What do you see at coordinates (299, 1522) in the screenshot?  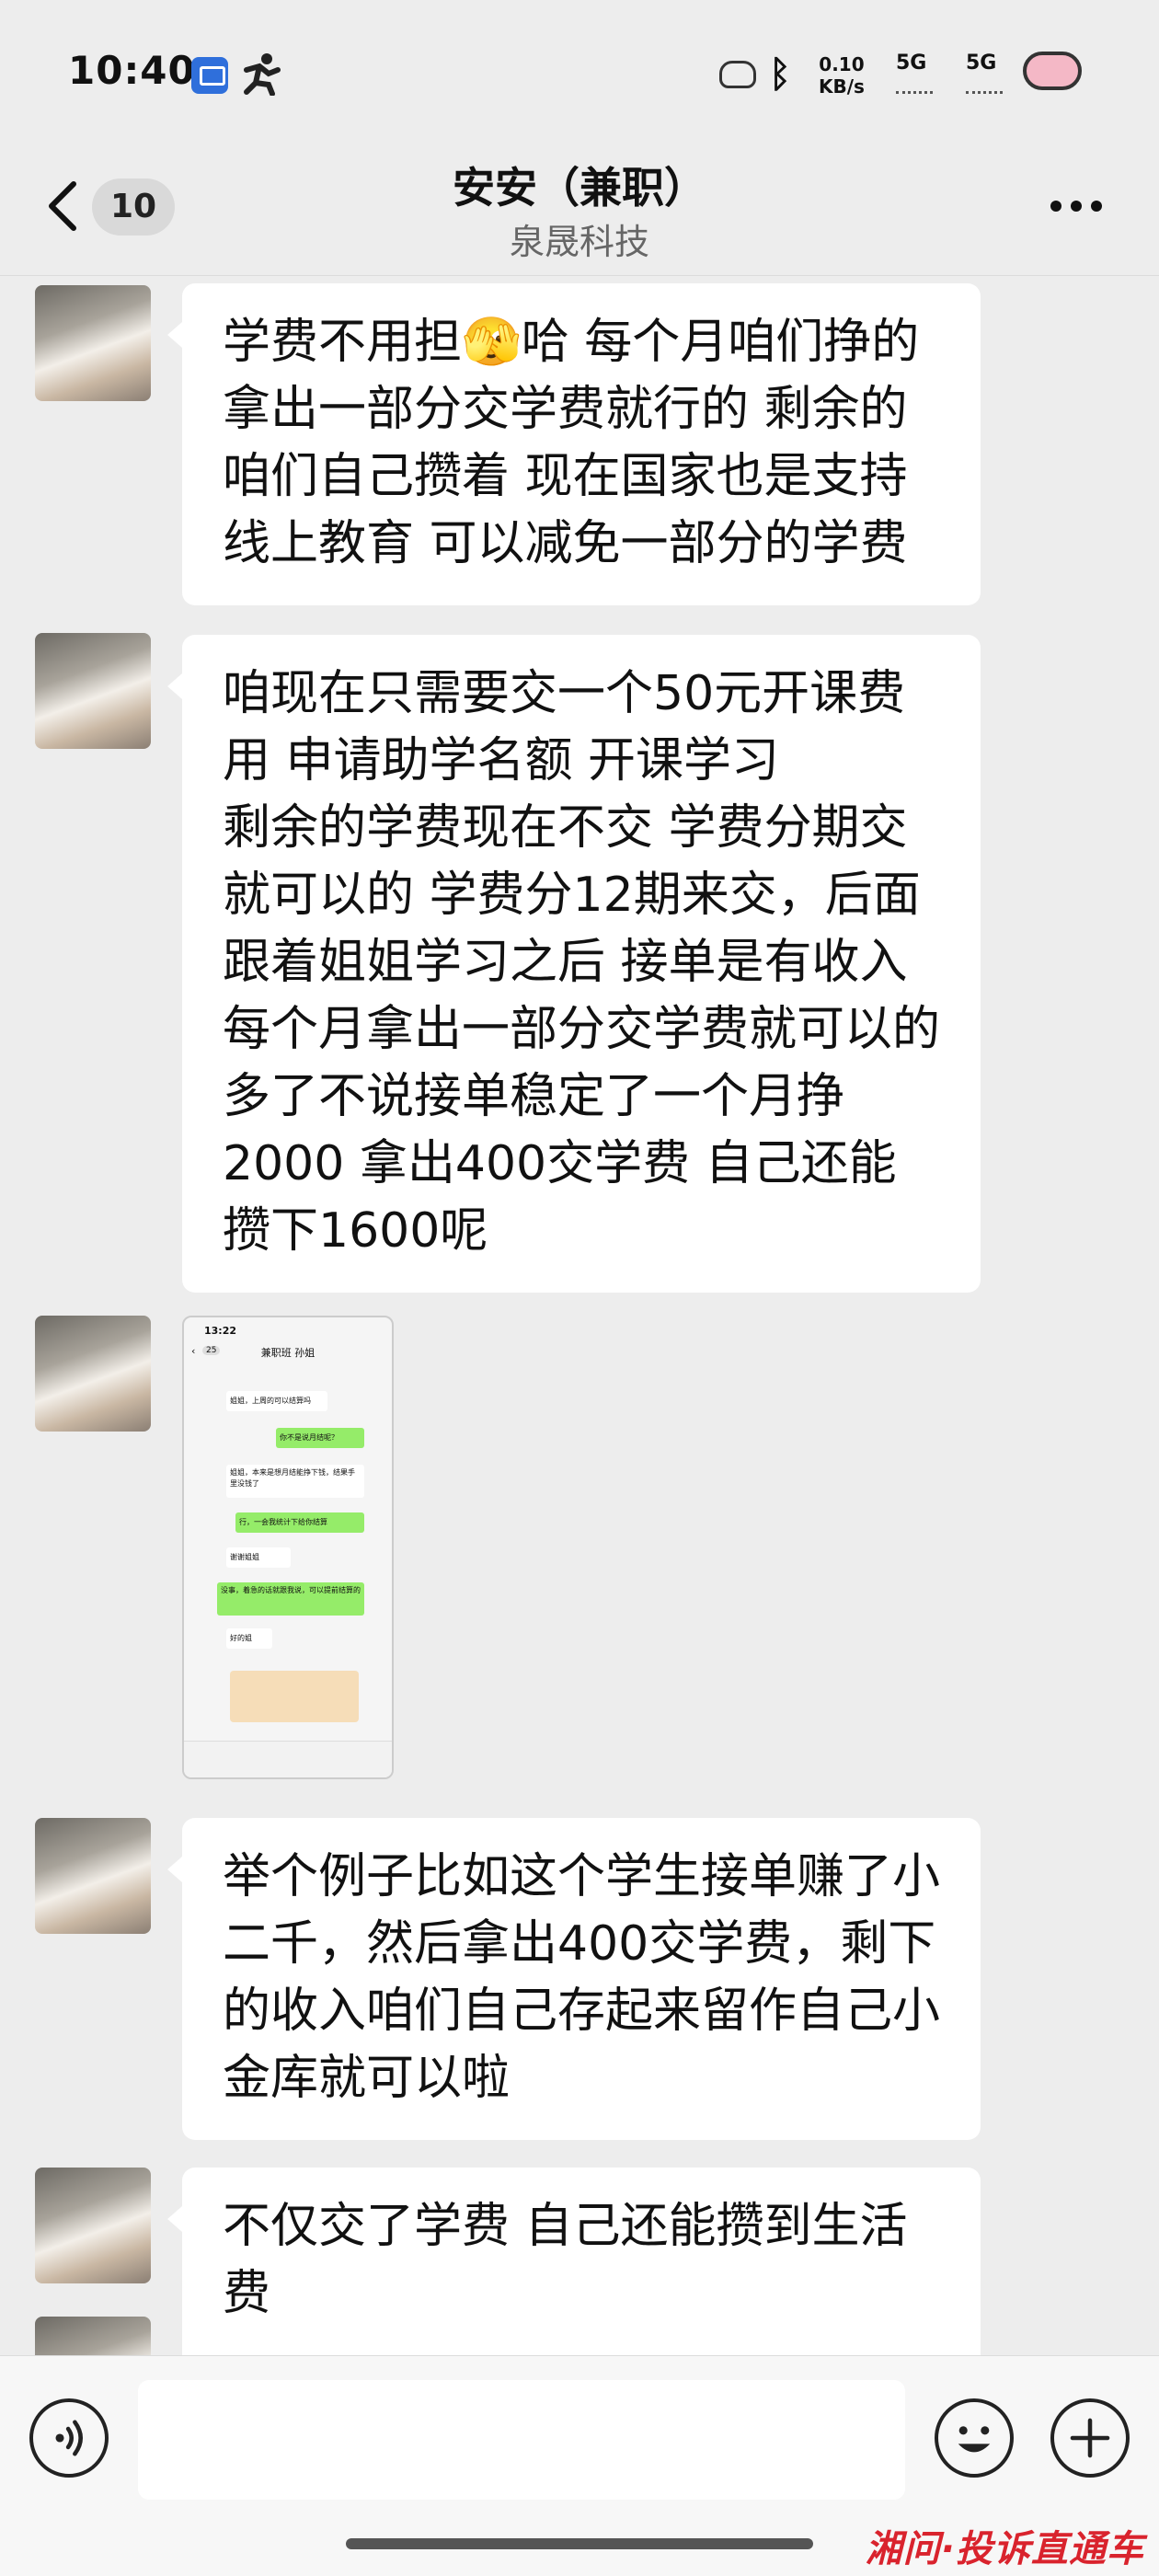 I see `screenshot-row: 行，一会我统计下给你结算` at bounding box center [299, 1522].